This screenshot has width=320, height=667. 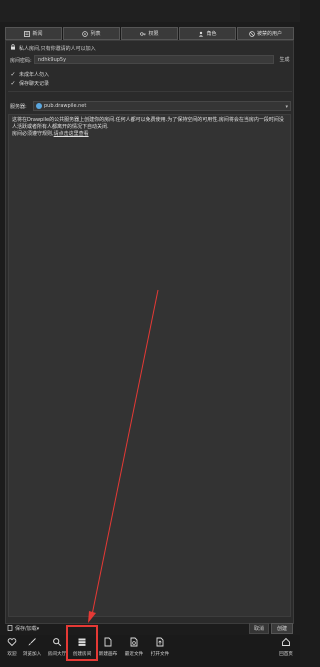 What do you see at coordinates (34, 75) in the screenshot?
I see `nsfw-checkbox-label: 未成年人勿入` at bounding box center [34, 75].